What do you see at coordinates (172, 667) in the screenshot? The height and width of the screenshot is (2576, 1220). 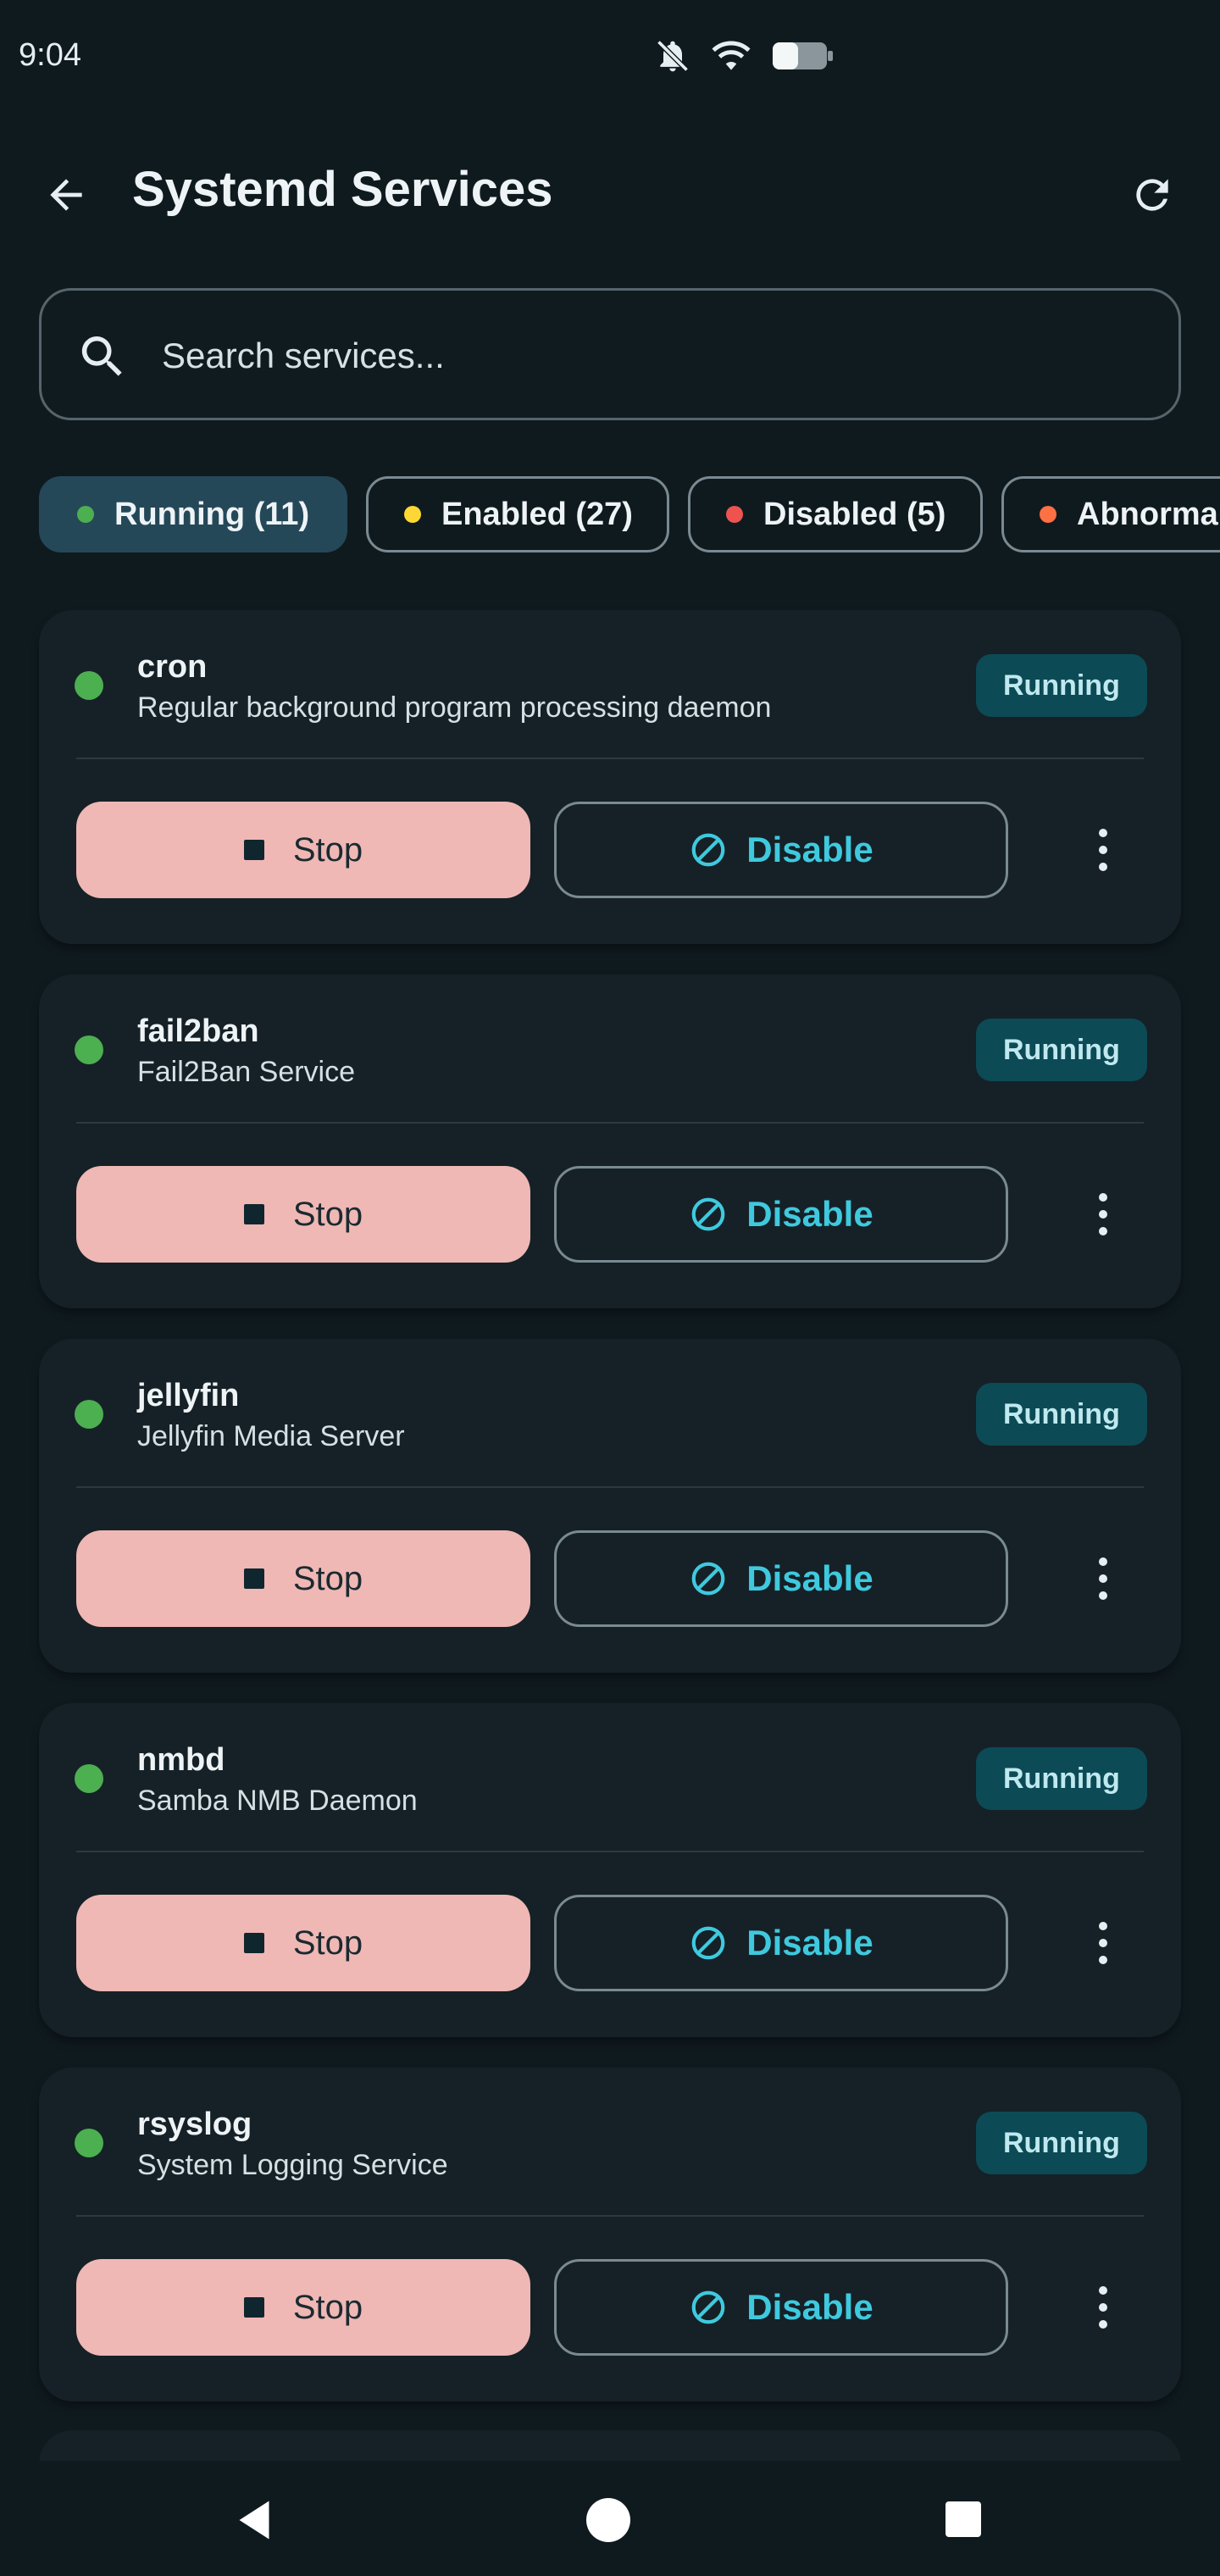 I see `service-name: cron` at bounding box center [172, 667].